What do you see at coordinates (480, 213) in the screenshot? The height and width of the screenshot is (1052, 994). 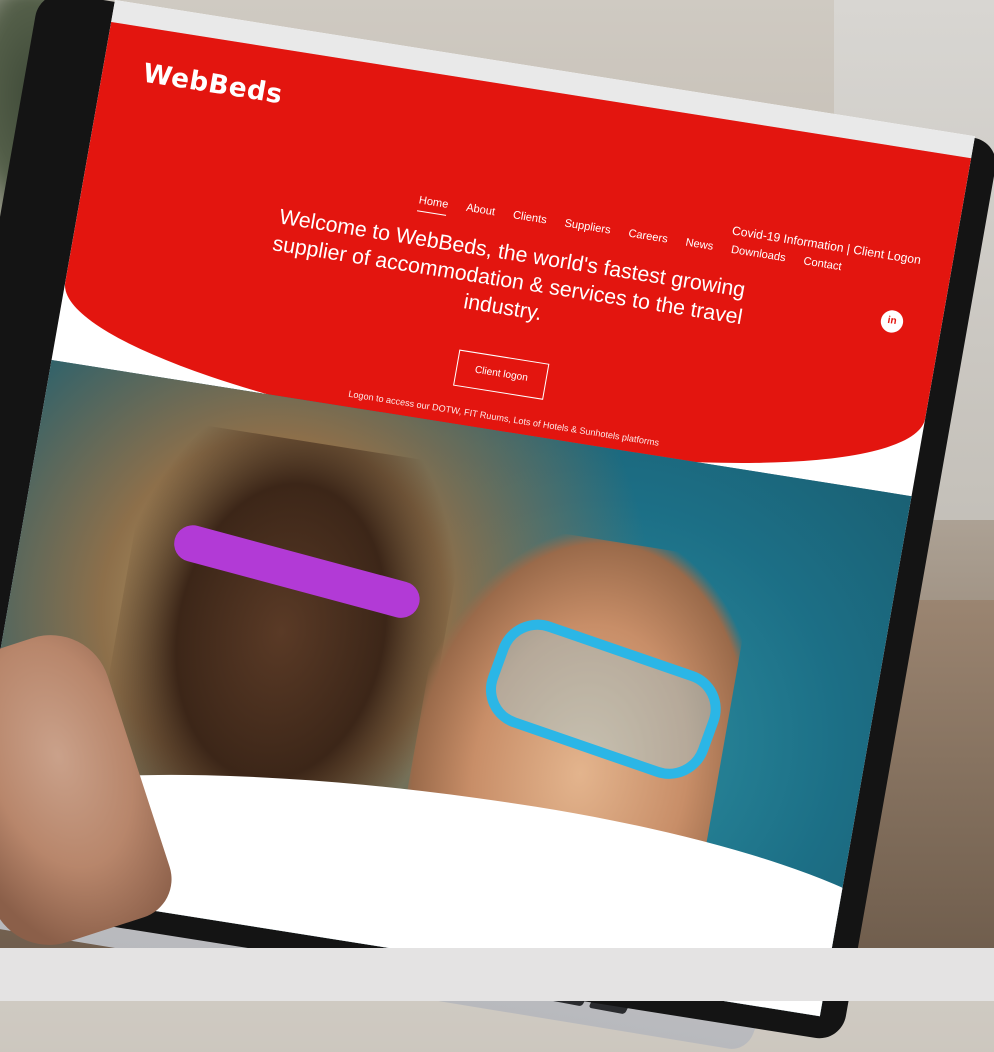 I see `nav-about: About` at bounding box center [480, 213].